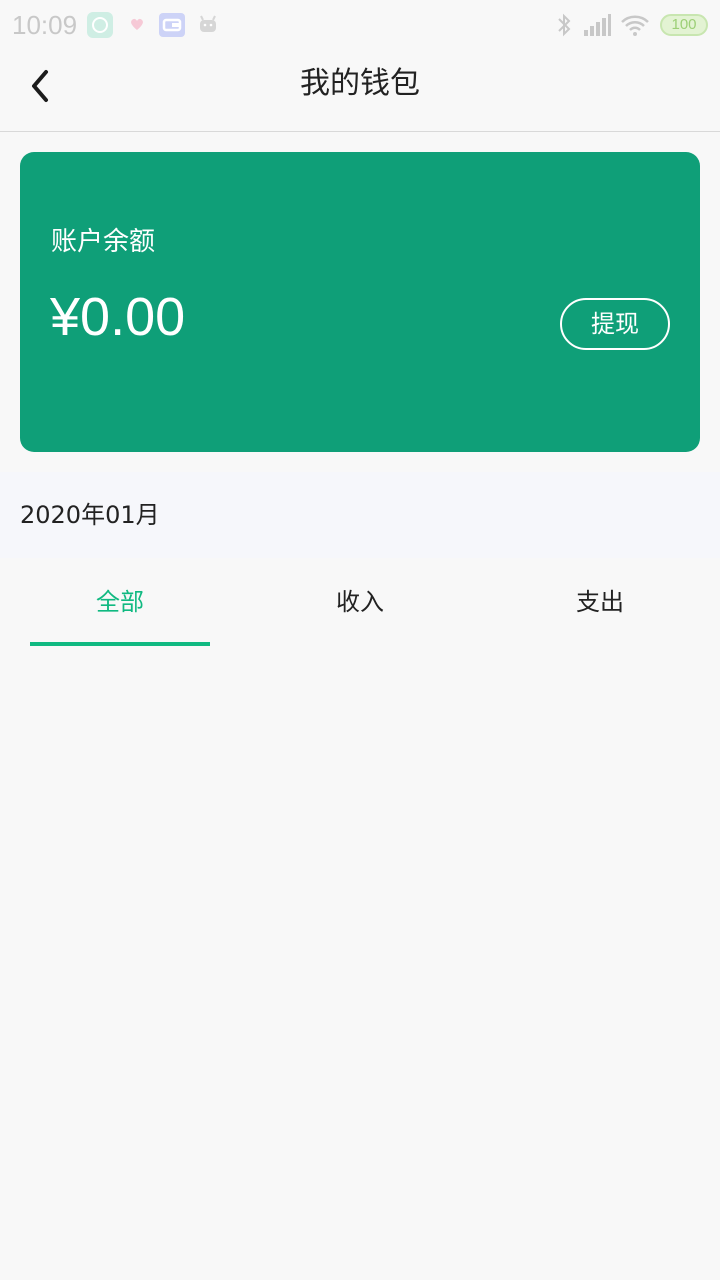 Image resolution: width=720 pixels, height=1280 pixels. Describe the element at coordinates (597, 25) in the screenshot. I see `signal-icon` at that location.